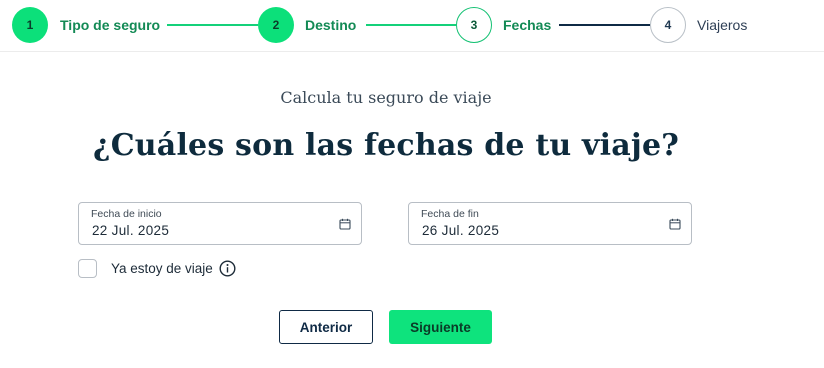 Image resolution: width=824 pixels, height=368 pixels. Describe the element at coordinates (87, 268) in the screenshot. I see `already-traveling-checkbox` at that location.